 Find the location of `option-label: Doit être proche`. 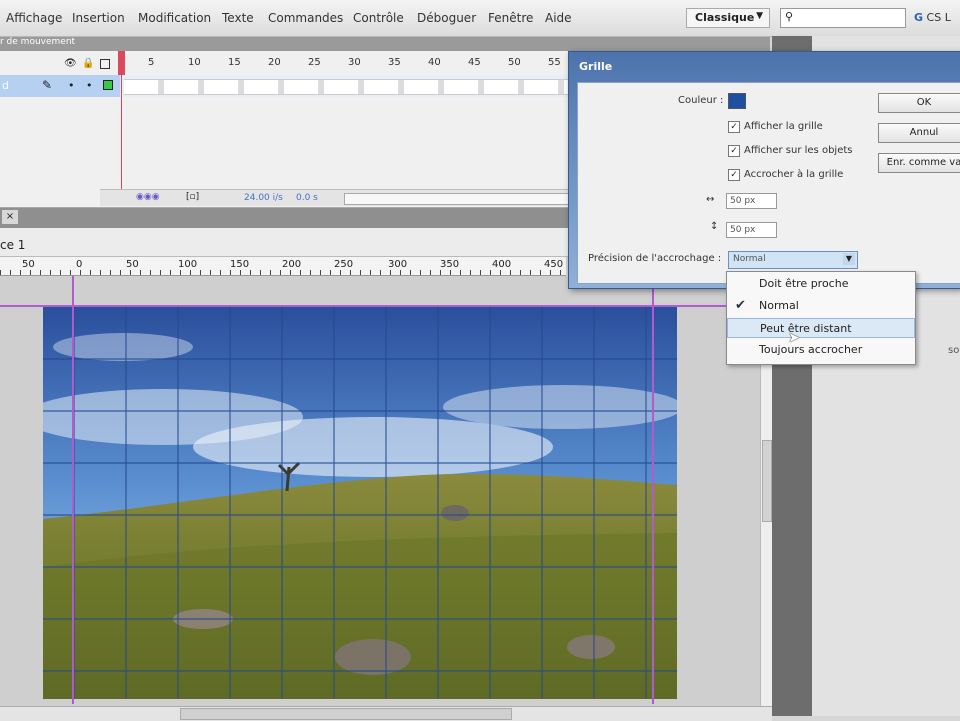

option-label: Doit être proche is located at coordinates (804, 283).